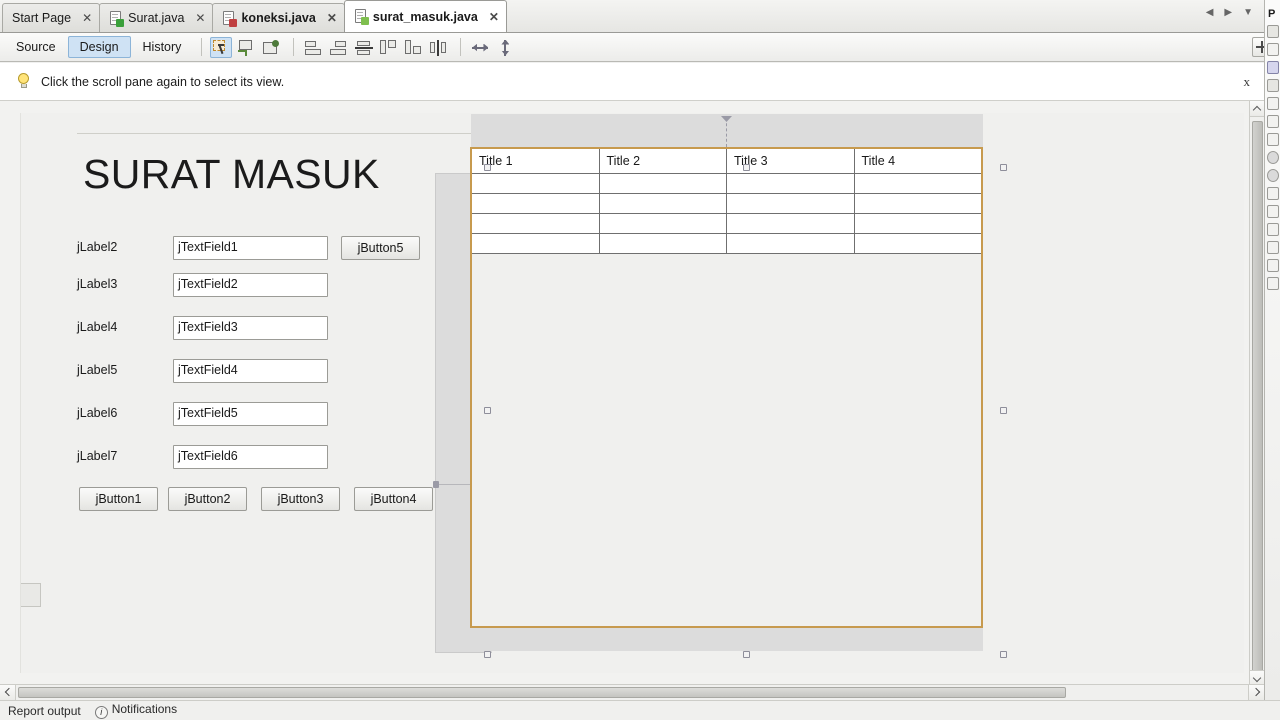  Describe the element at coordinates (250, 414) in the screenshot. I see `jtextfield5: jTextField5` at that location.